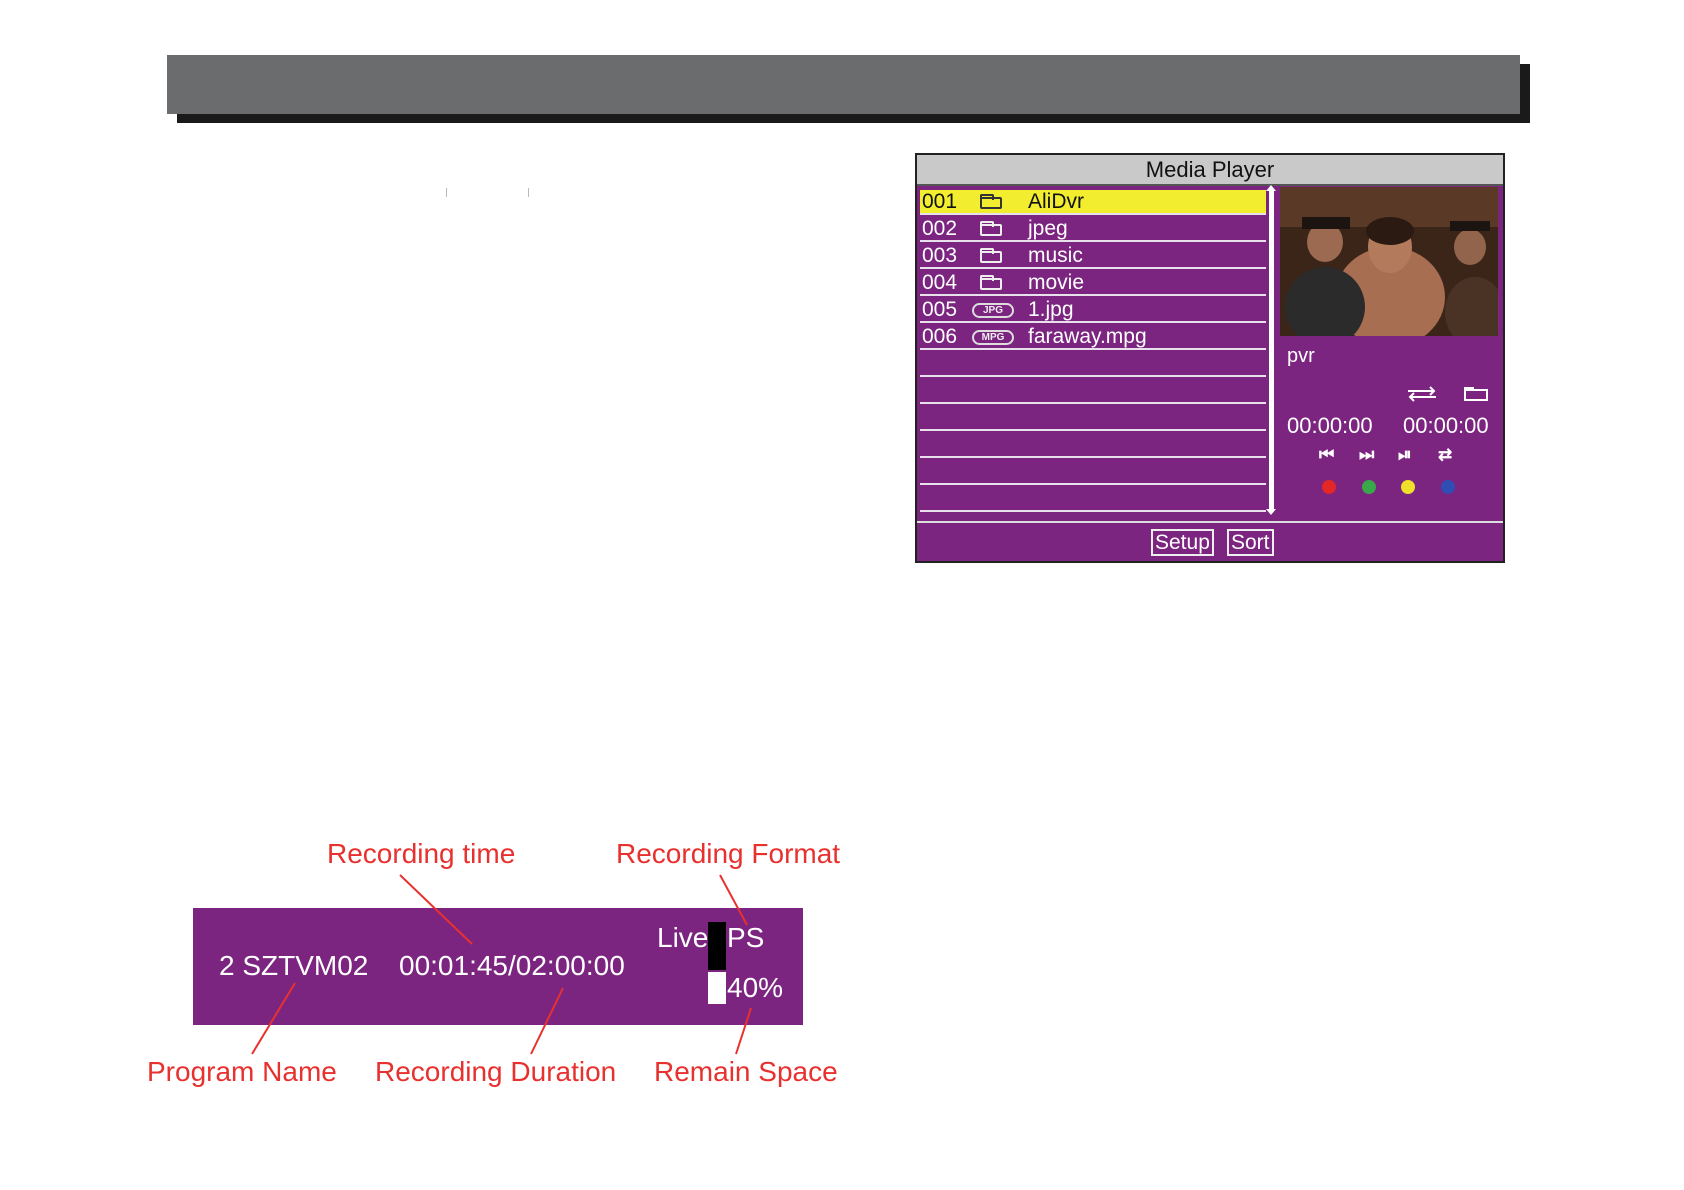 The height and width of the screenshot is (1190, 1684). Describe the element at coordinates (501, 964) in the screenshot. I see `annotation-leader-lines` at that location.